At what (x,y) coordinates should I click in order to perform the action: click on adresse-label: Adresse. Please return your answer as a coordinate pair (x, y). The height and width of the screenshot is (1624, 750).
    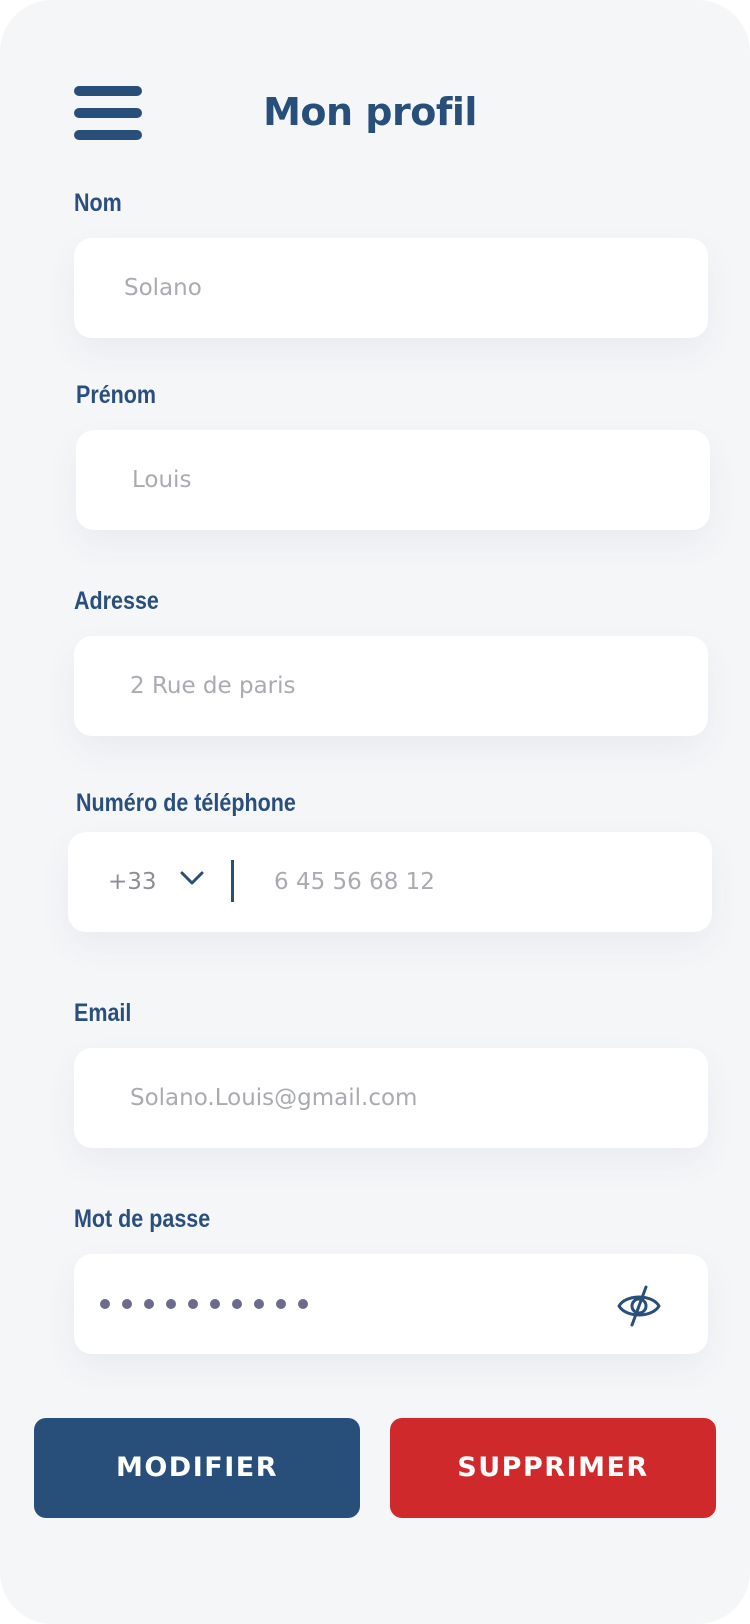
    Looking at the image, I should click on (116, 601).